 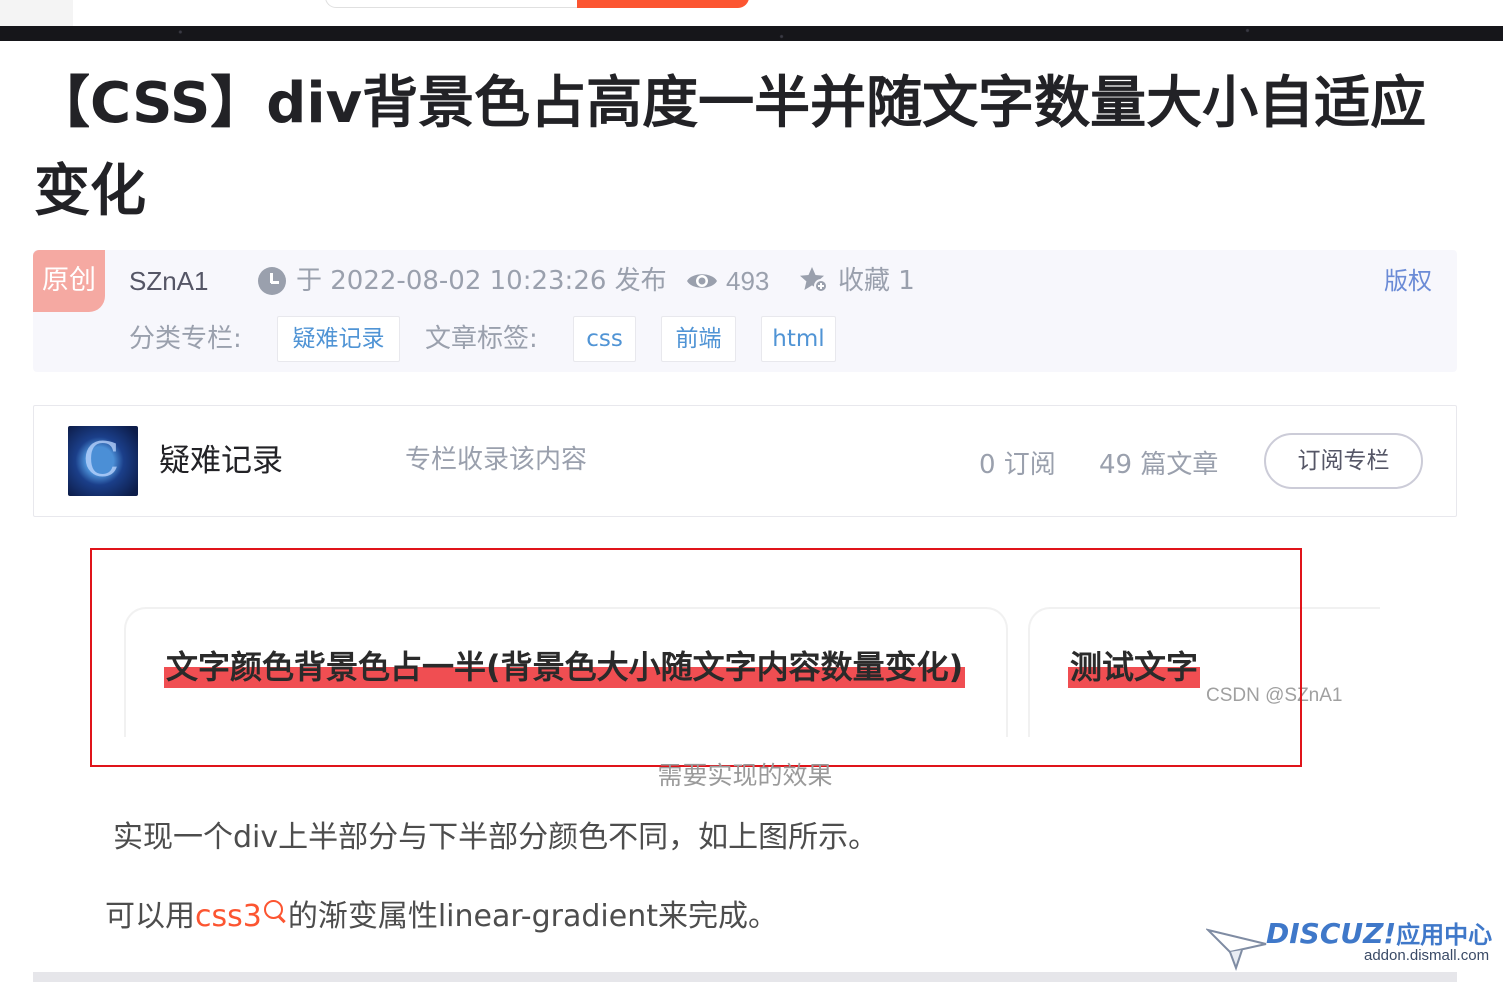 I want to click on avatar-letter: C, so click(x=101, y=460).